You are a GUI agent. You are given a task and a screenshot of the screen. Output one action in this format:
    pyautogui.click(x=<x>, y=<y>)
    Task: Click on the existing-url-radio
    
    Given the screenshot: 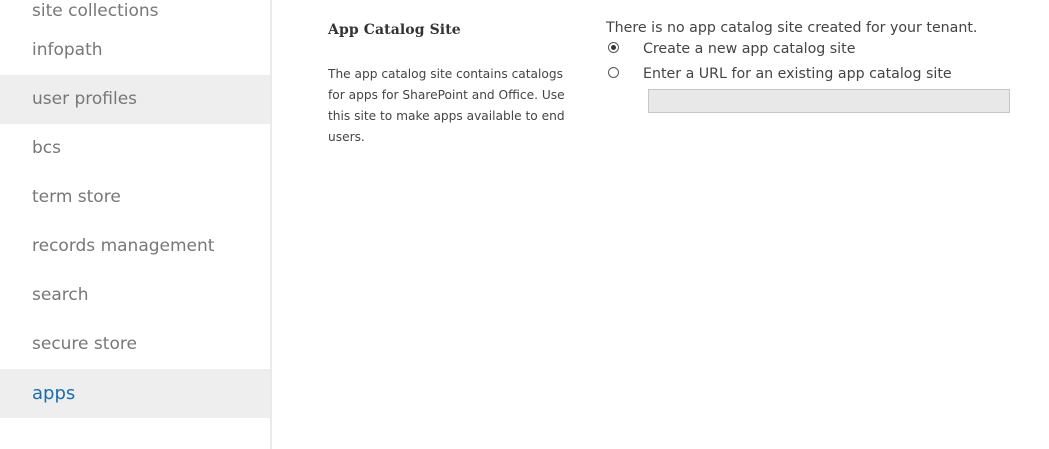 What is the action you would take?
    pyautogui.click(x=613, y=72)
    